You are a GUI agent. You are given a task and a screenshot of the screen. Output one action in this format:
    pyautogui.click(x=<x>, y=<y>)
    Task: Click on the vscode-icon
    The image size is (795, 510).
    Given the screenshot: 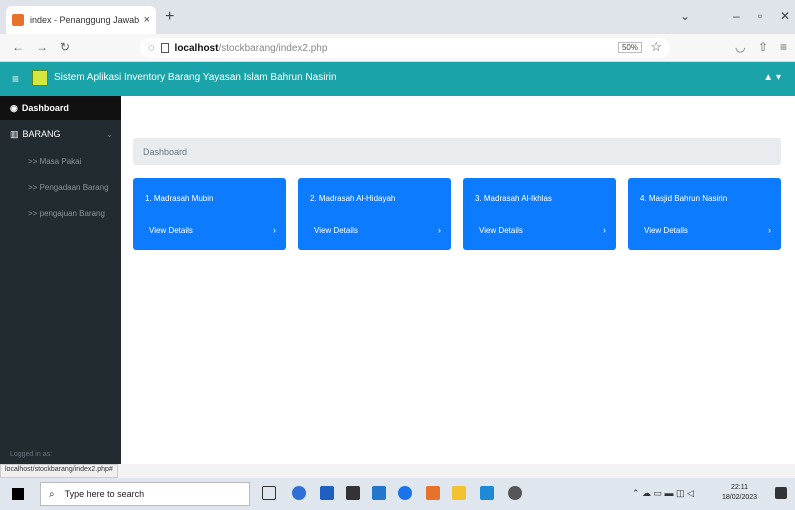 What is the action you would take?
    pyautogui.click(x=487, y=493)
    